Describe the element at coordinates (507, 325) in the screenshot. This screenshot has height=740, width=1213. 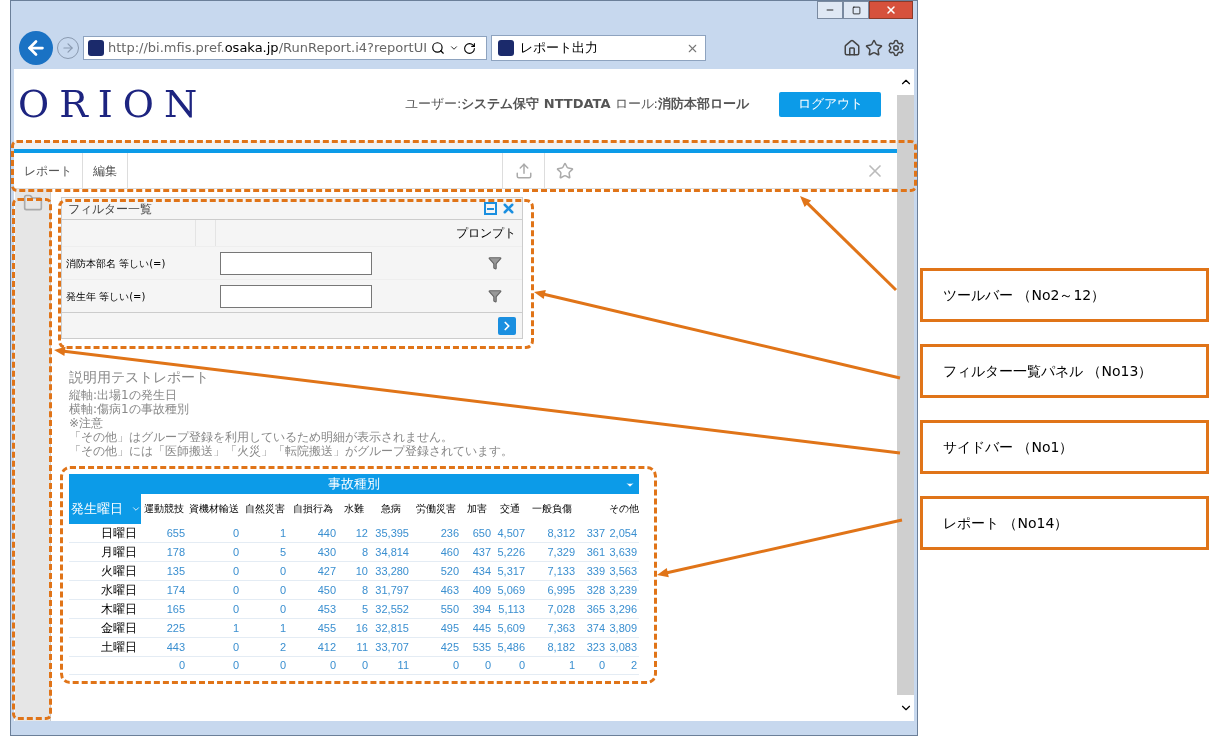
I see `run-button` at that location.